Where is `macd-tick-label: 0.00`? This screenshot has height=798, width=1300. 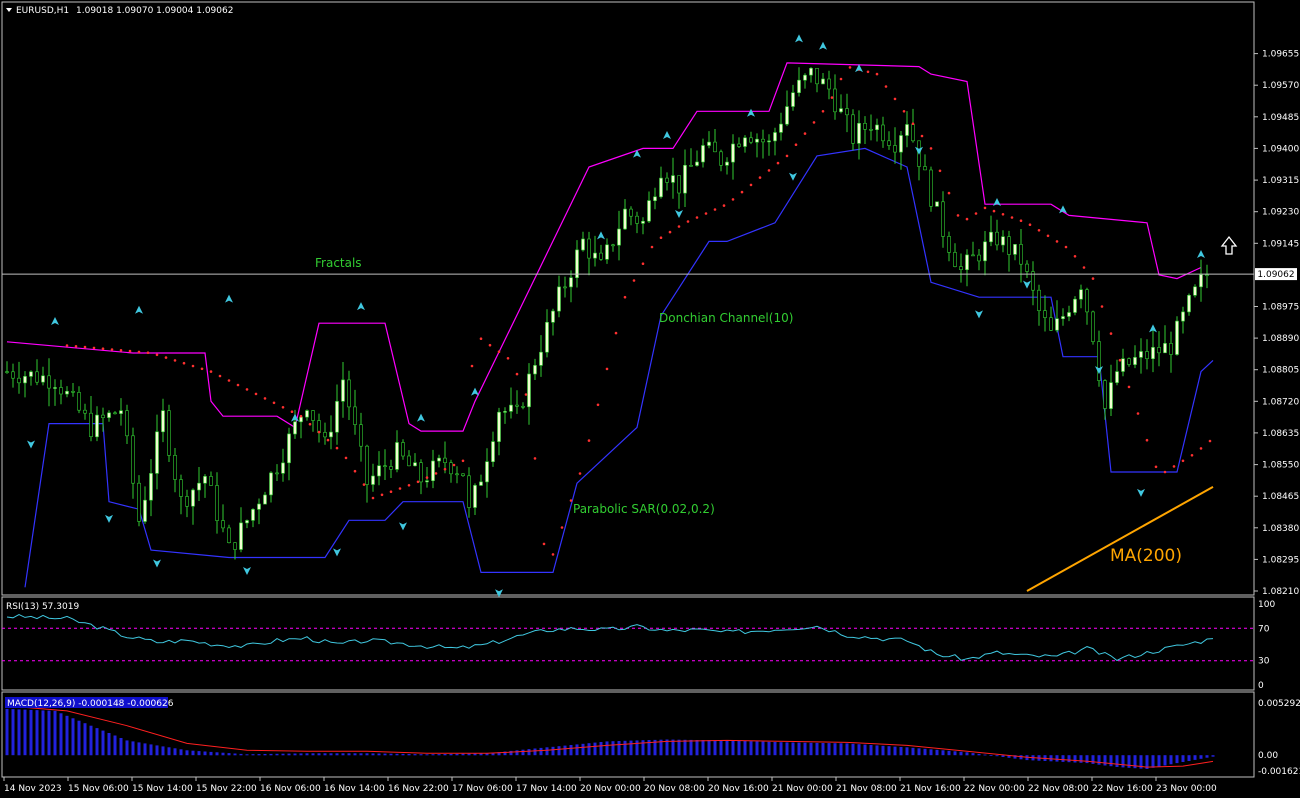 macd-tick-label: 0.00 is located at coordinates (1268, 756).